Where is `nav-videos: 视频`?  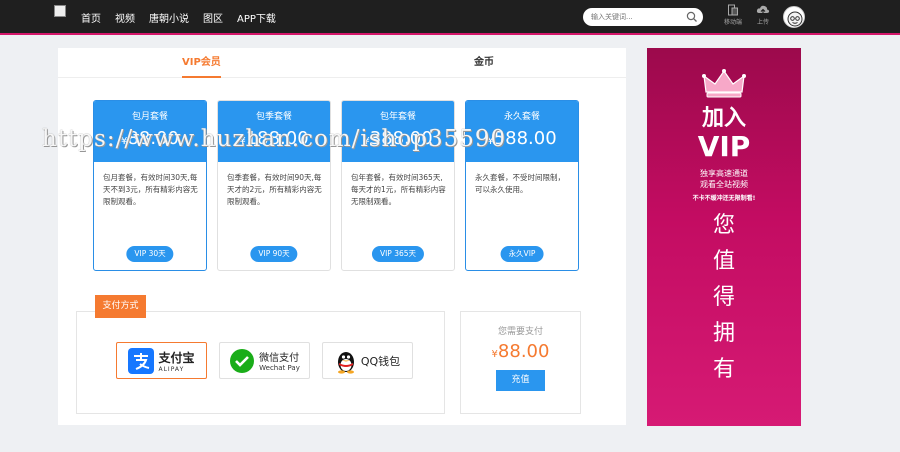 nav-videos: 视频 is located at coordinates (125, 17).